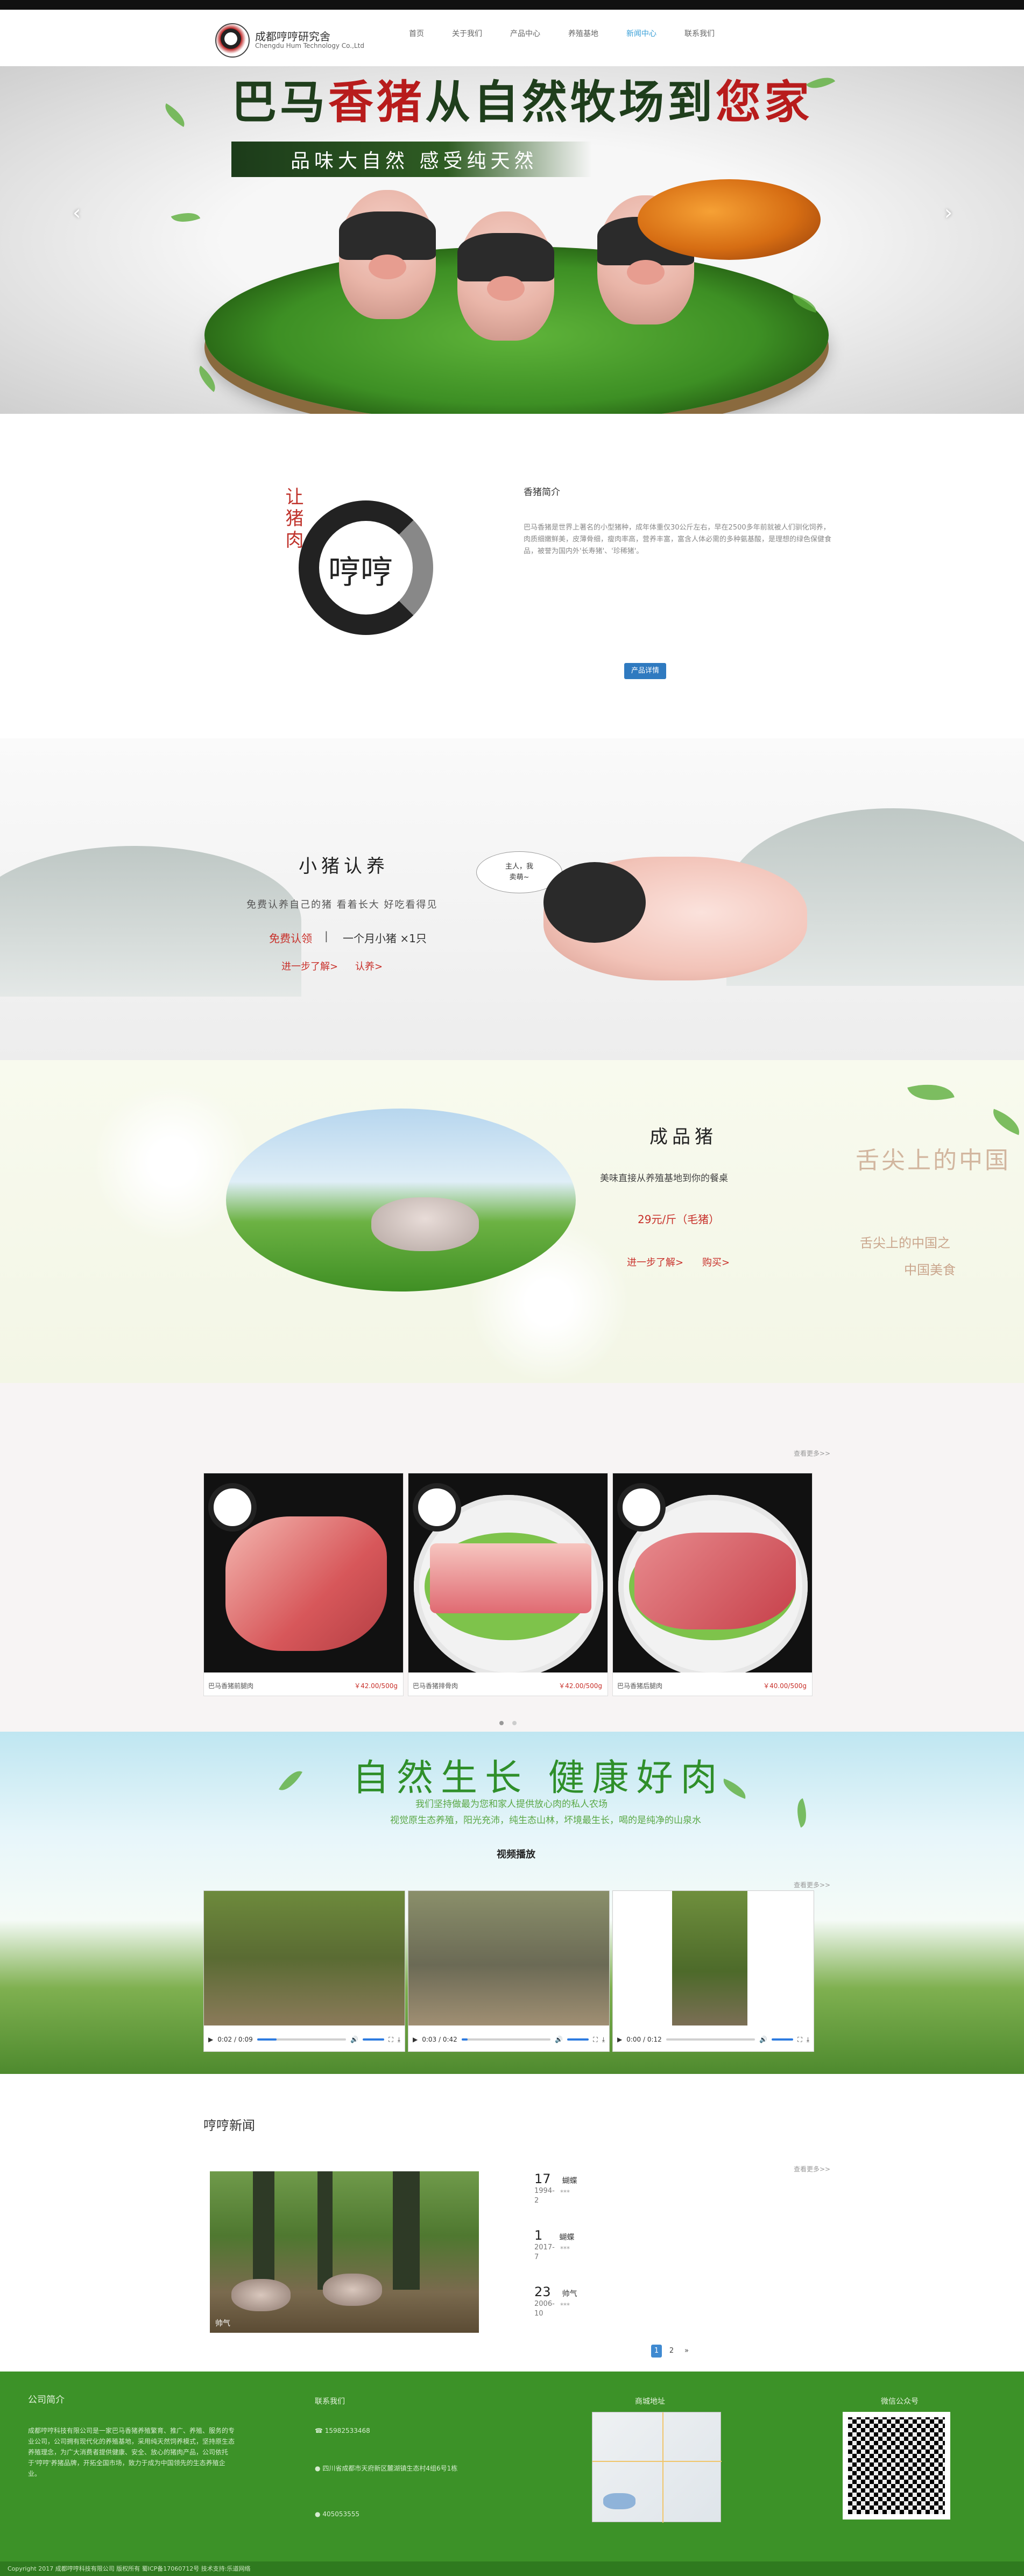 The image size is (1024, 2576). Describe the element at coordinates (948, 212) in the screenshot. I see `slider-next-button: ›` at that location.